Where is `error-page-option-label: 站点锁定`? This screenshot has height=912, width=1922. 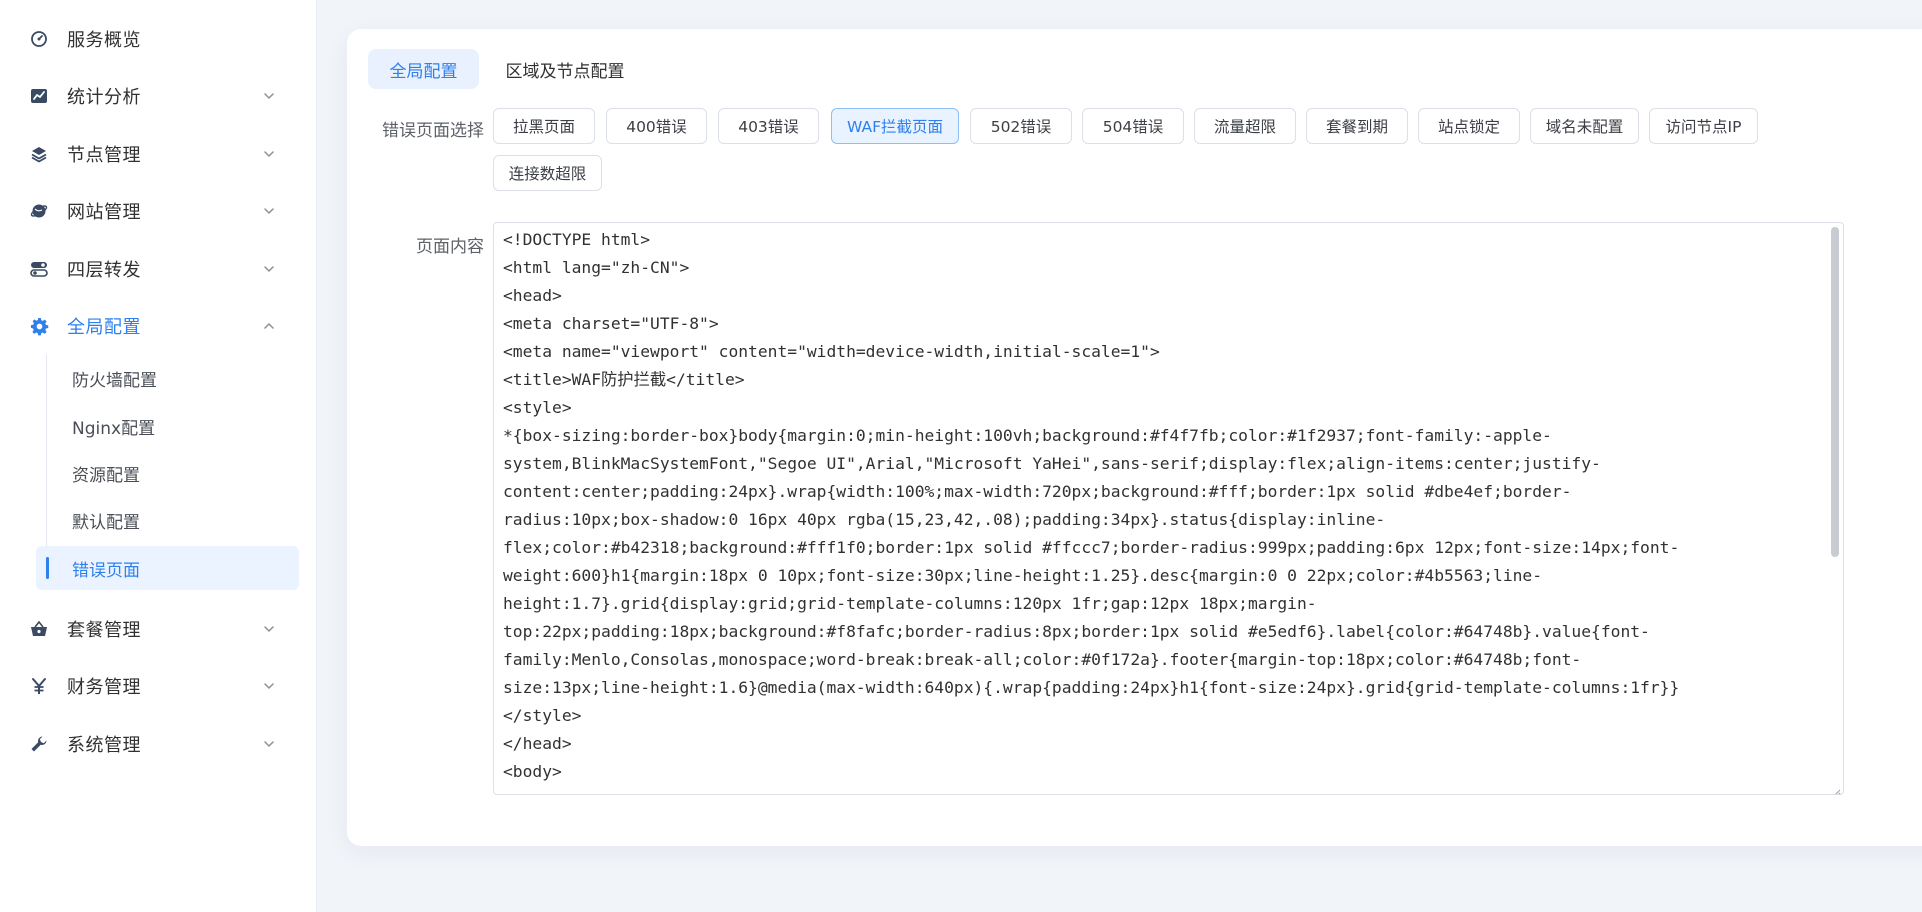 error-page-option-label: 站点锁定 is located at coordinates (1468, 127).